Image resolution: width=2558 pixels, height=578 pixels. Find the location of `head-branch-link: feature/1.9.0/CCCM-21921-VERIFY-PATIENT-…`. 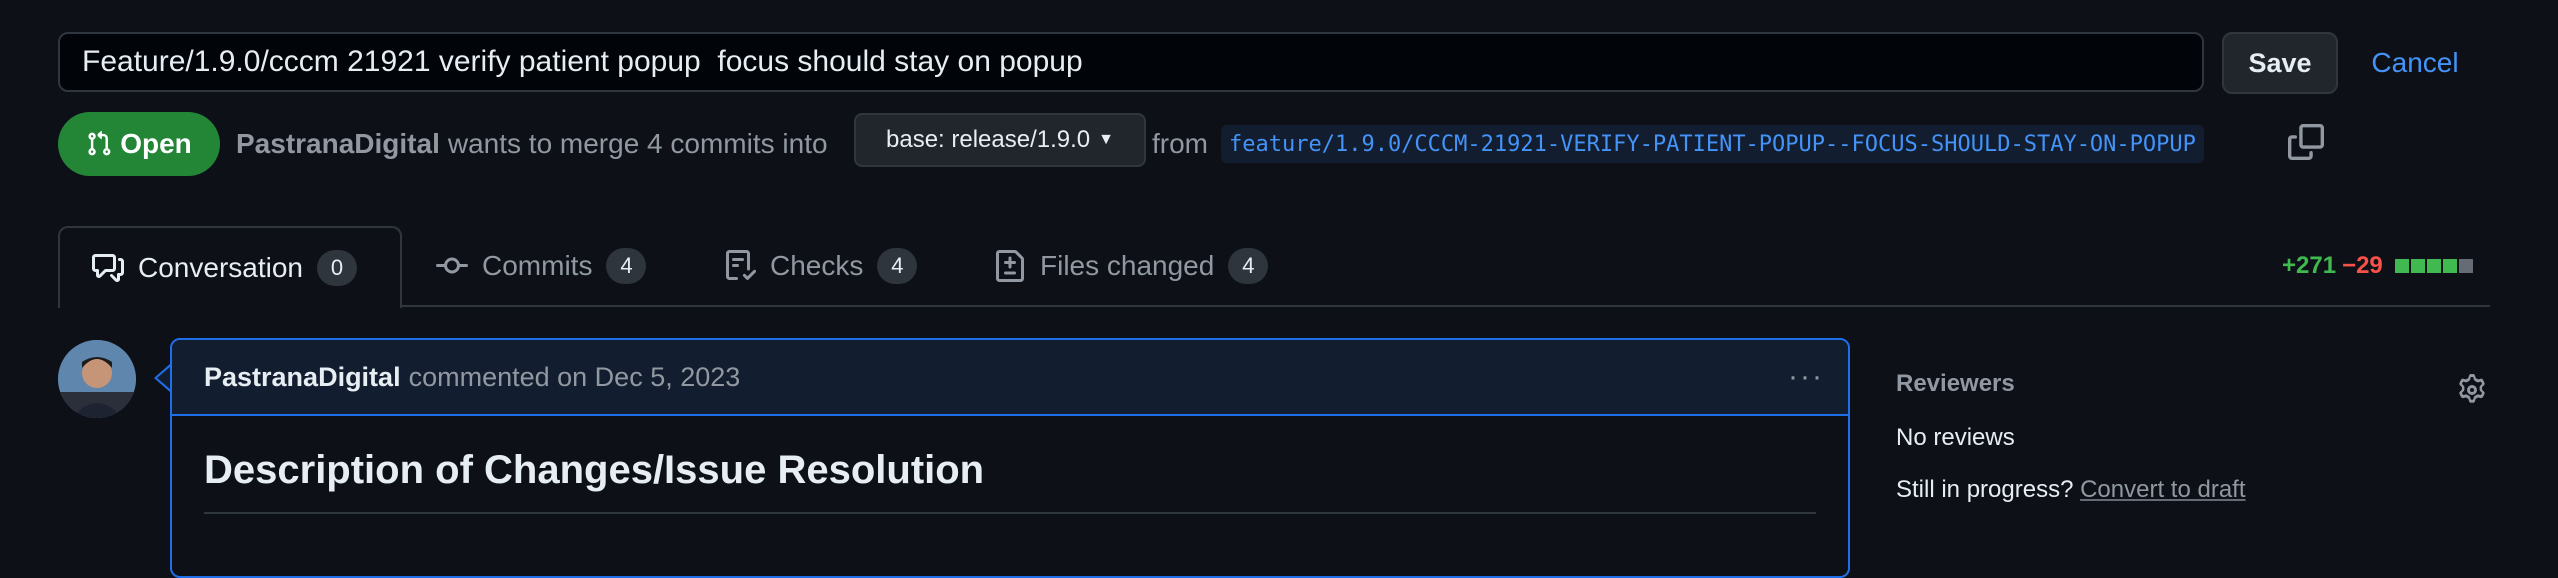

head-branch-link: feature/1.9.0/CCCM-21921-VERIFY-PATIENT-… is located at coordinates (1712, 144).